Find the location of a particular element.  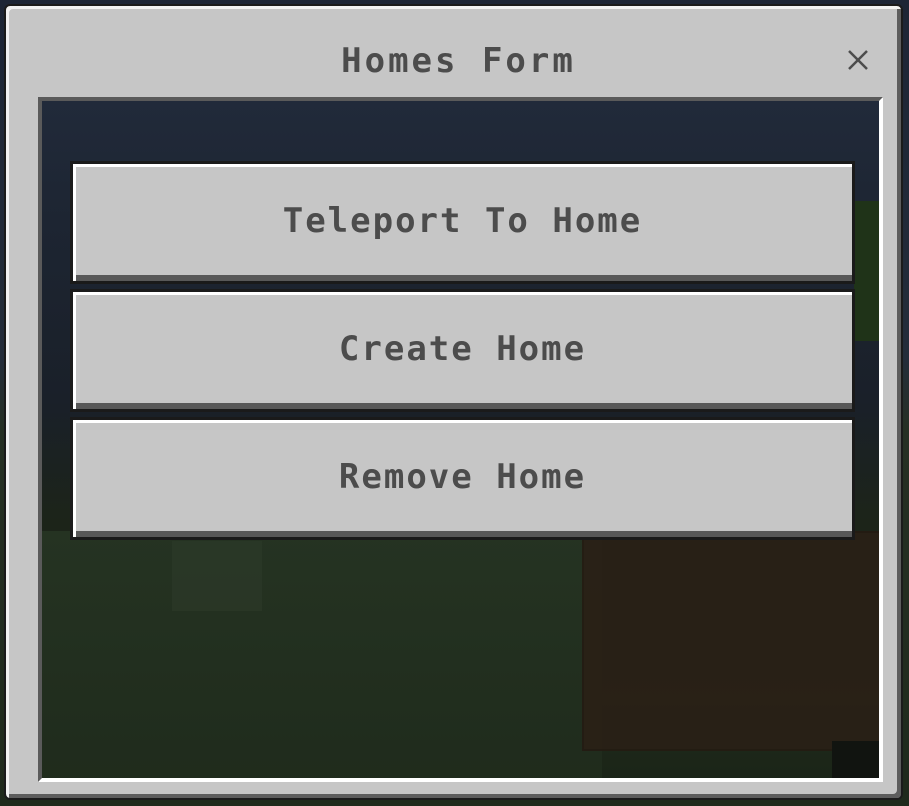

button-label: Remove Home is located at coordinates (462, 476).